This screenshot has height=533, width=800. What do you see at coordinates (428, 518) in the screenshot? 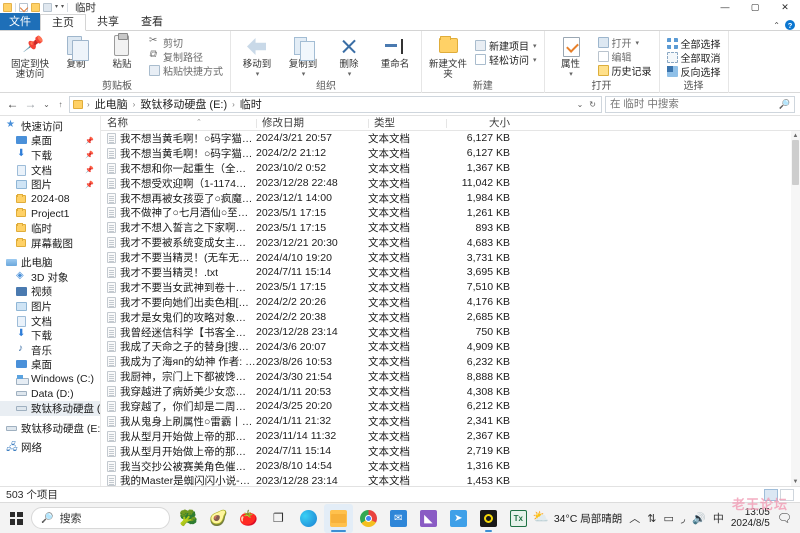
I see `visual-studio-icon: ◣` at bounding box center [428, 518].